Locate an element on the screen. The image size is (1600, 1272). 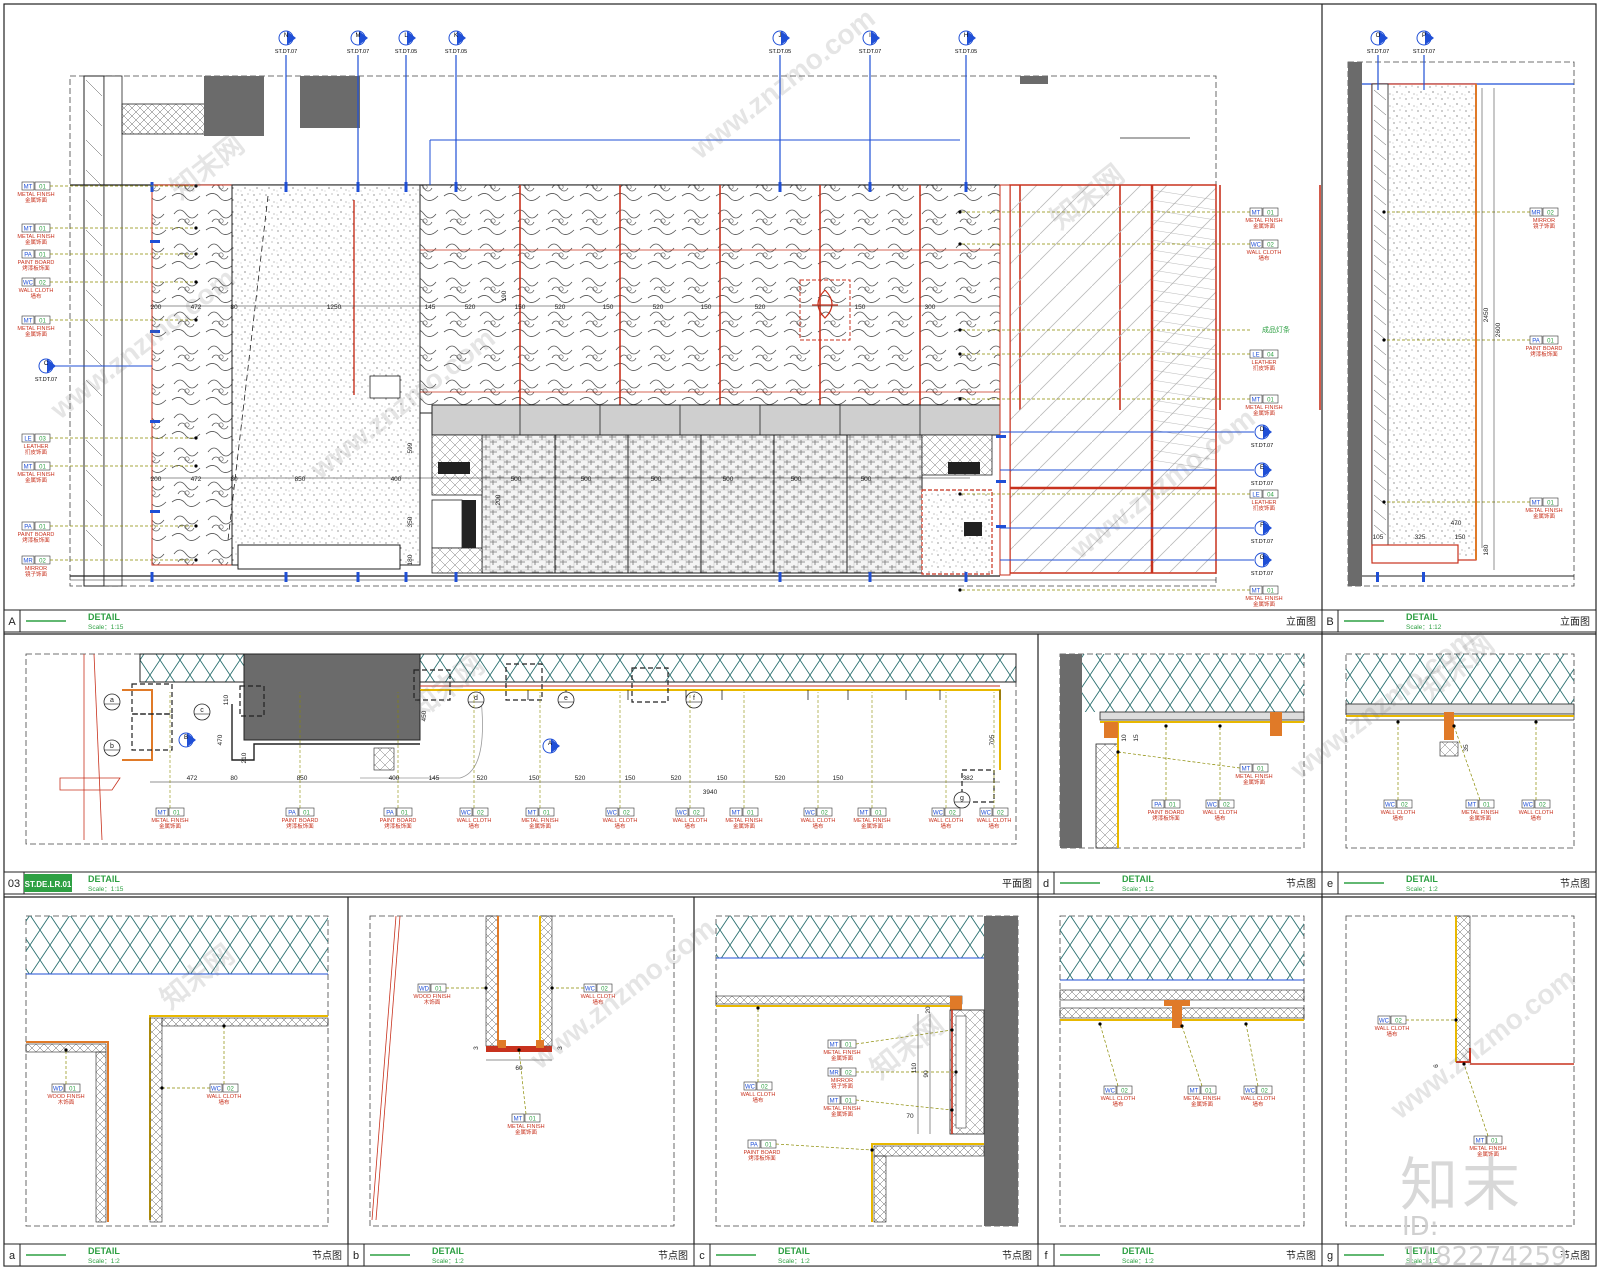
dim-plan-13: 382 is located at coordinates (968, 778).